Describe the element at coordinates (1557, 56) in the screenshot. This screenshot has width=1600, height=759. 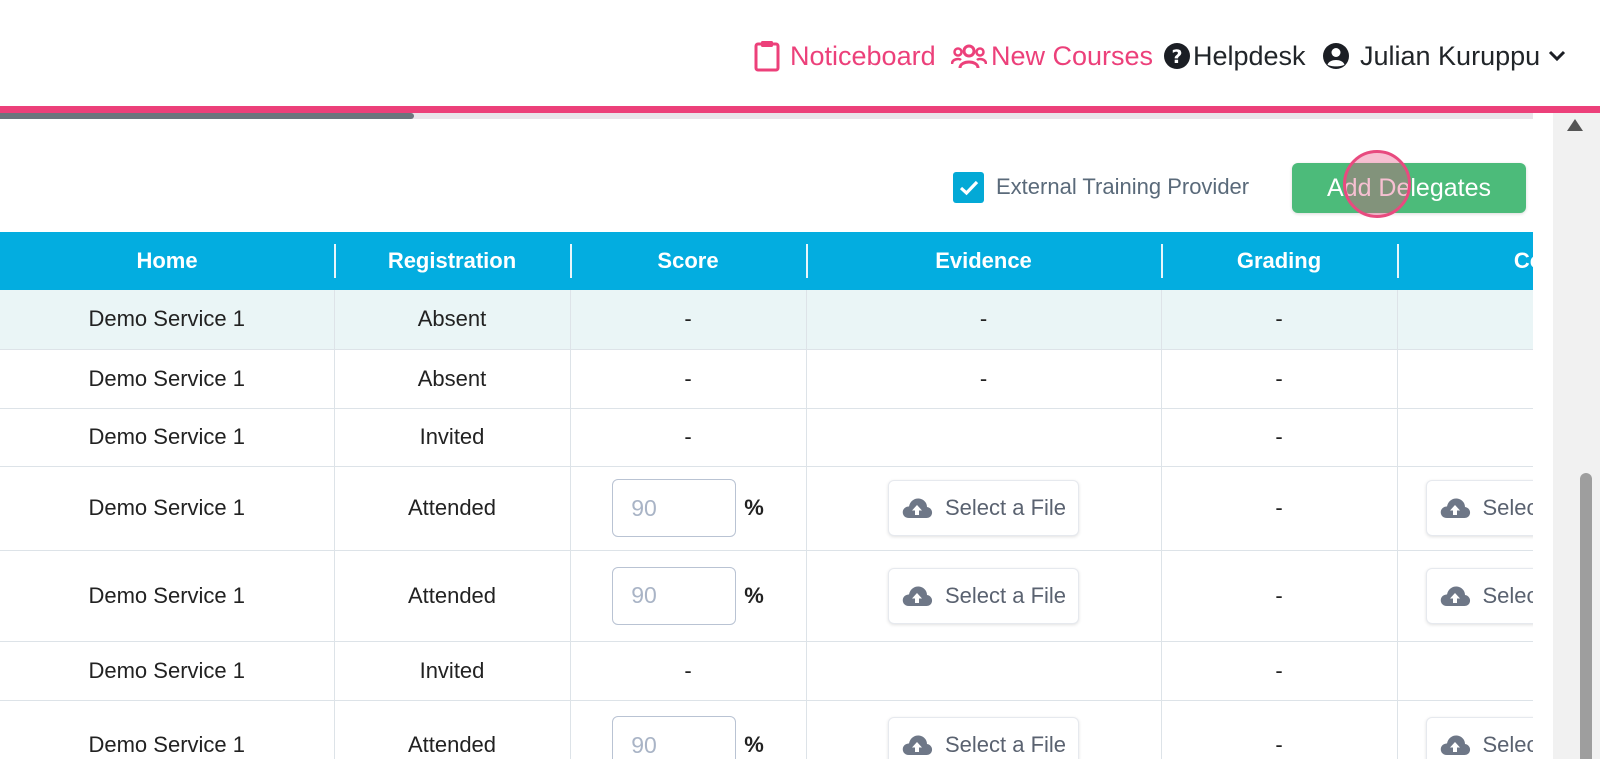
I see `chevron-down-icon` at that location.